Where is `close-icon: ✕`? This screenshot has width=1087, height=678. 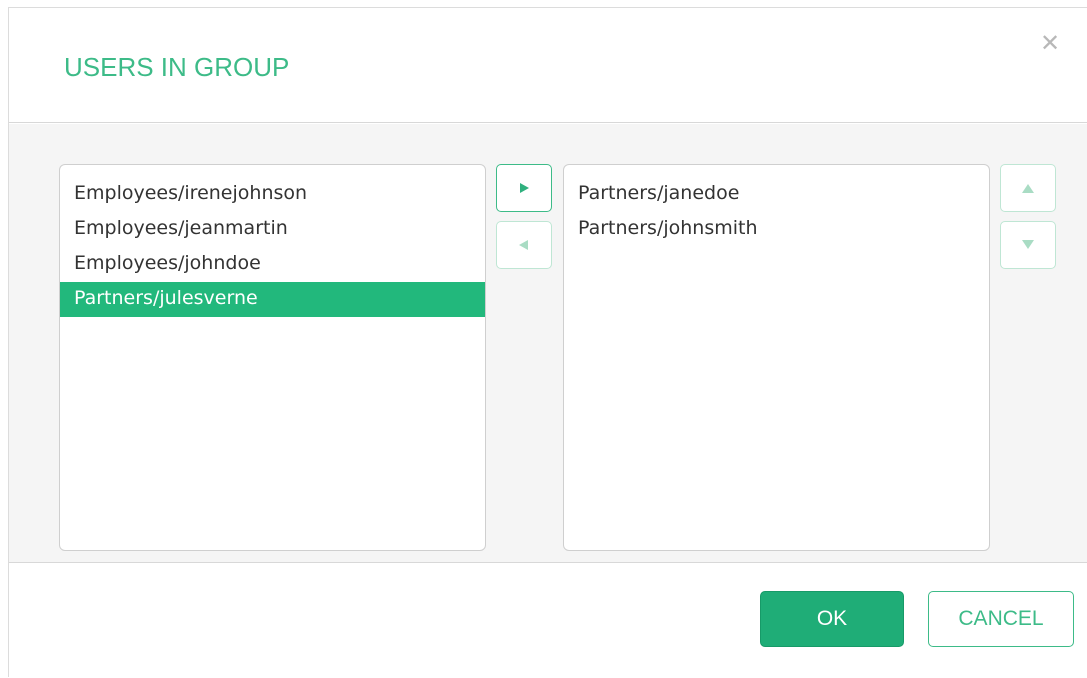 close-icon: ✕ is located at coordinates (1050, 43).